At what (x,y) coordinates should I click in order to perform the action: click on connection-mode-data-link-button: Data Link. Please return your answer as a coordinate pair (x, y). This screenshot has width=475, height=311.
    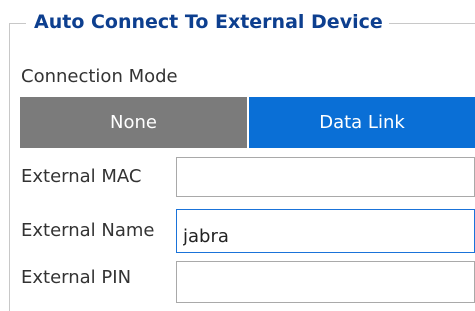
    Looking at the image, I should click on (362, 122).